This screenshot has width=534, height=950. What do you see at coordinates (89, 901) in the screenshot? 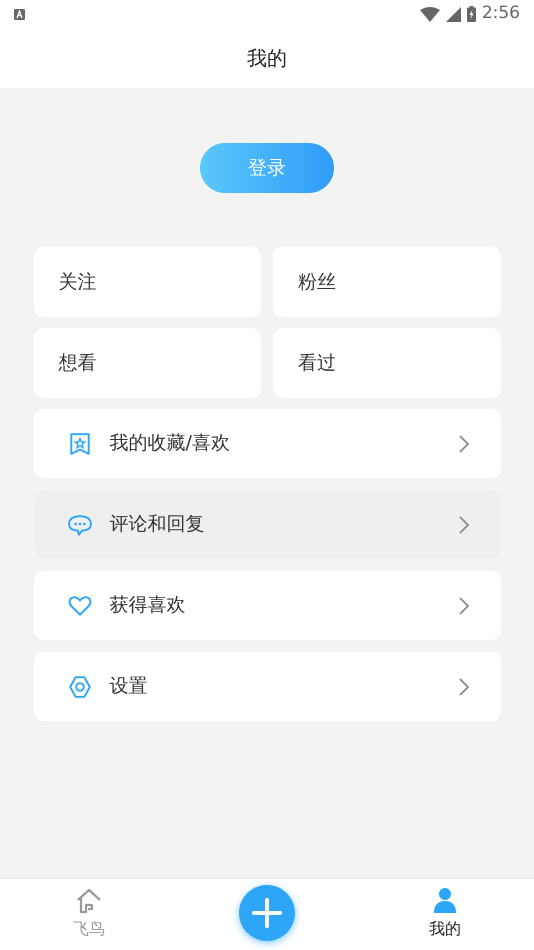
I see `house-icon` at bounding box center [89, 901].